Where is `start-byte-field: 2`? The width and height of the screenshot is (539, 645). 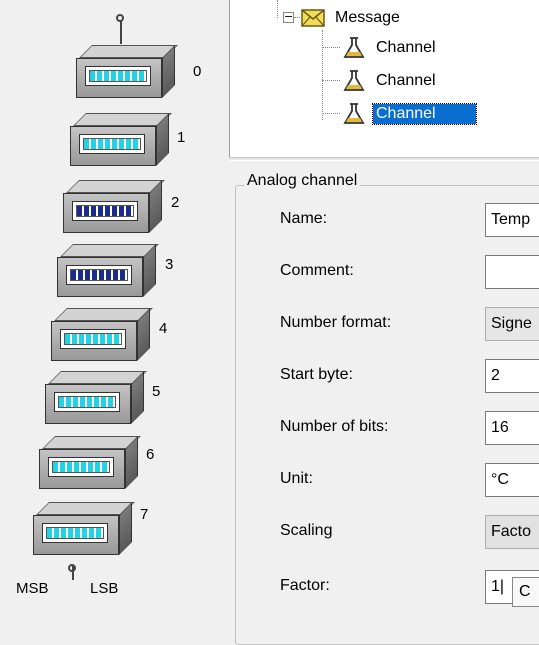
start-byte-field: 2 is located at coordinates (512, 376).